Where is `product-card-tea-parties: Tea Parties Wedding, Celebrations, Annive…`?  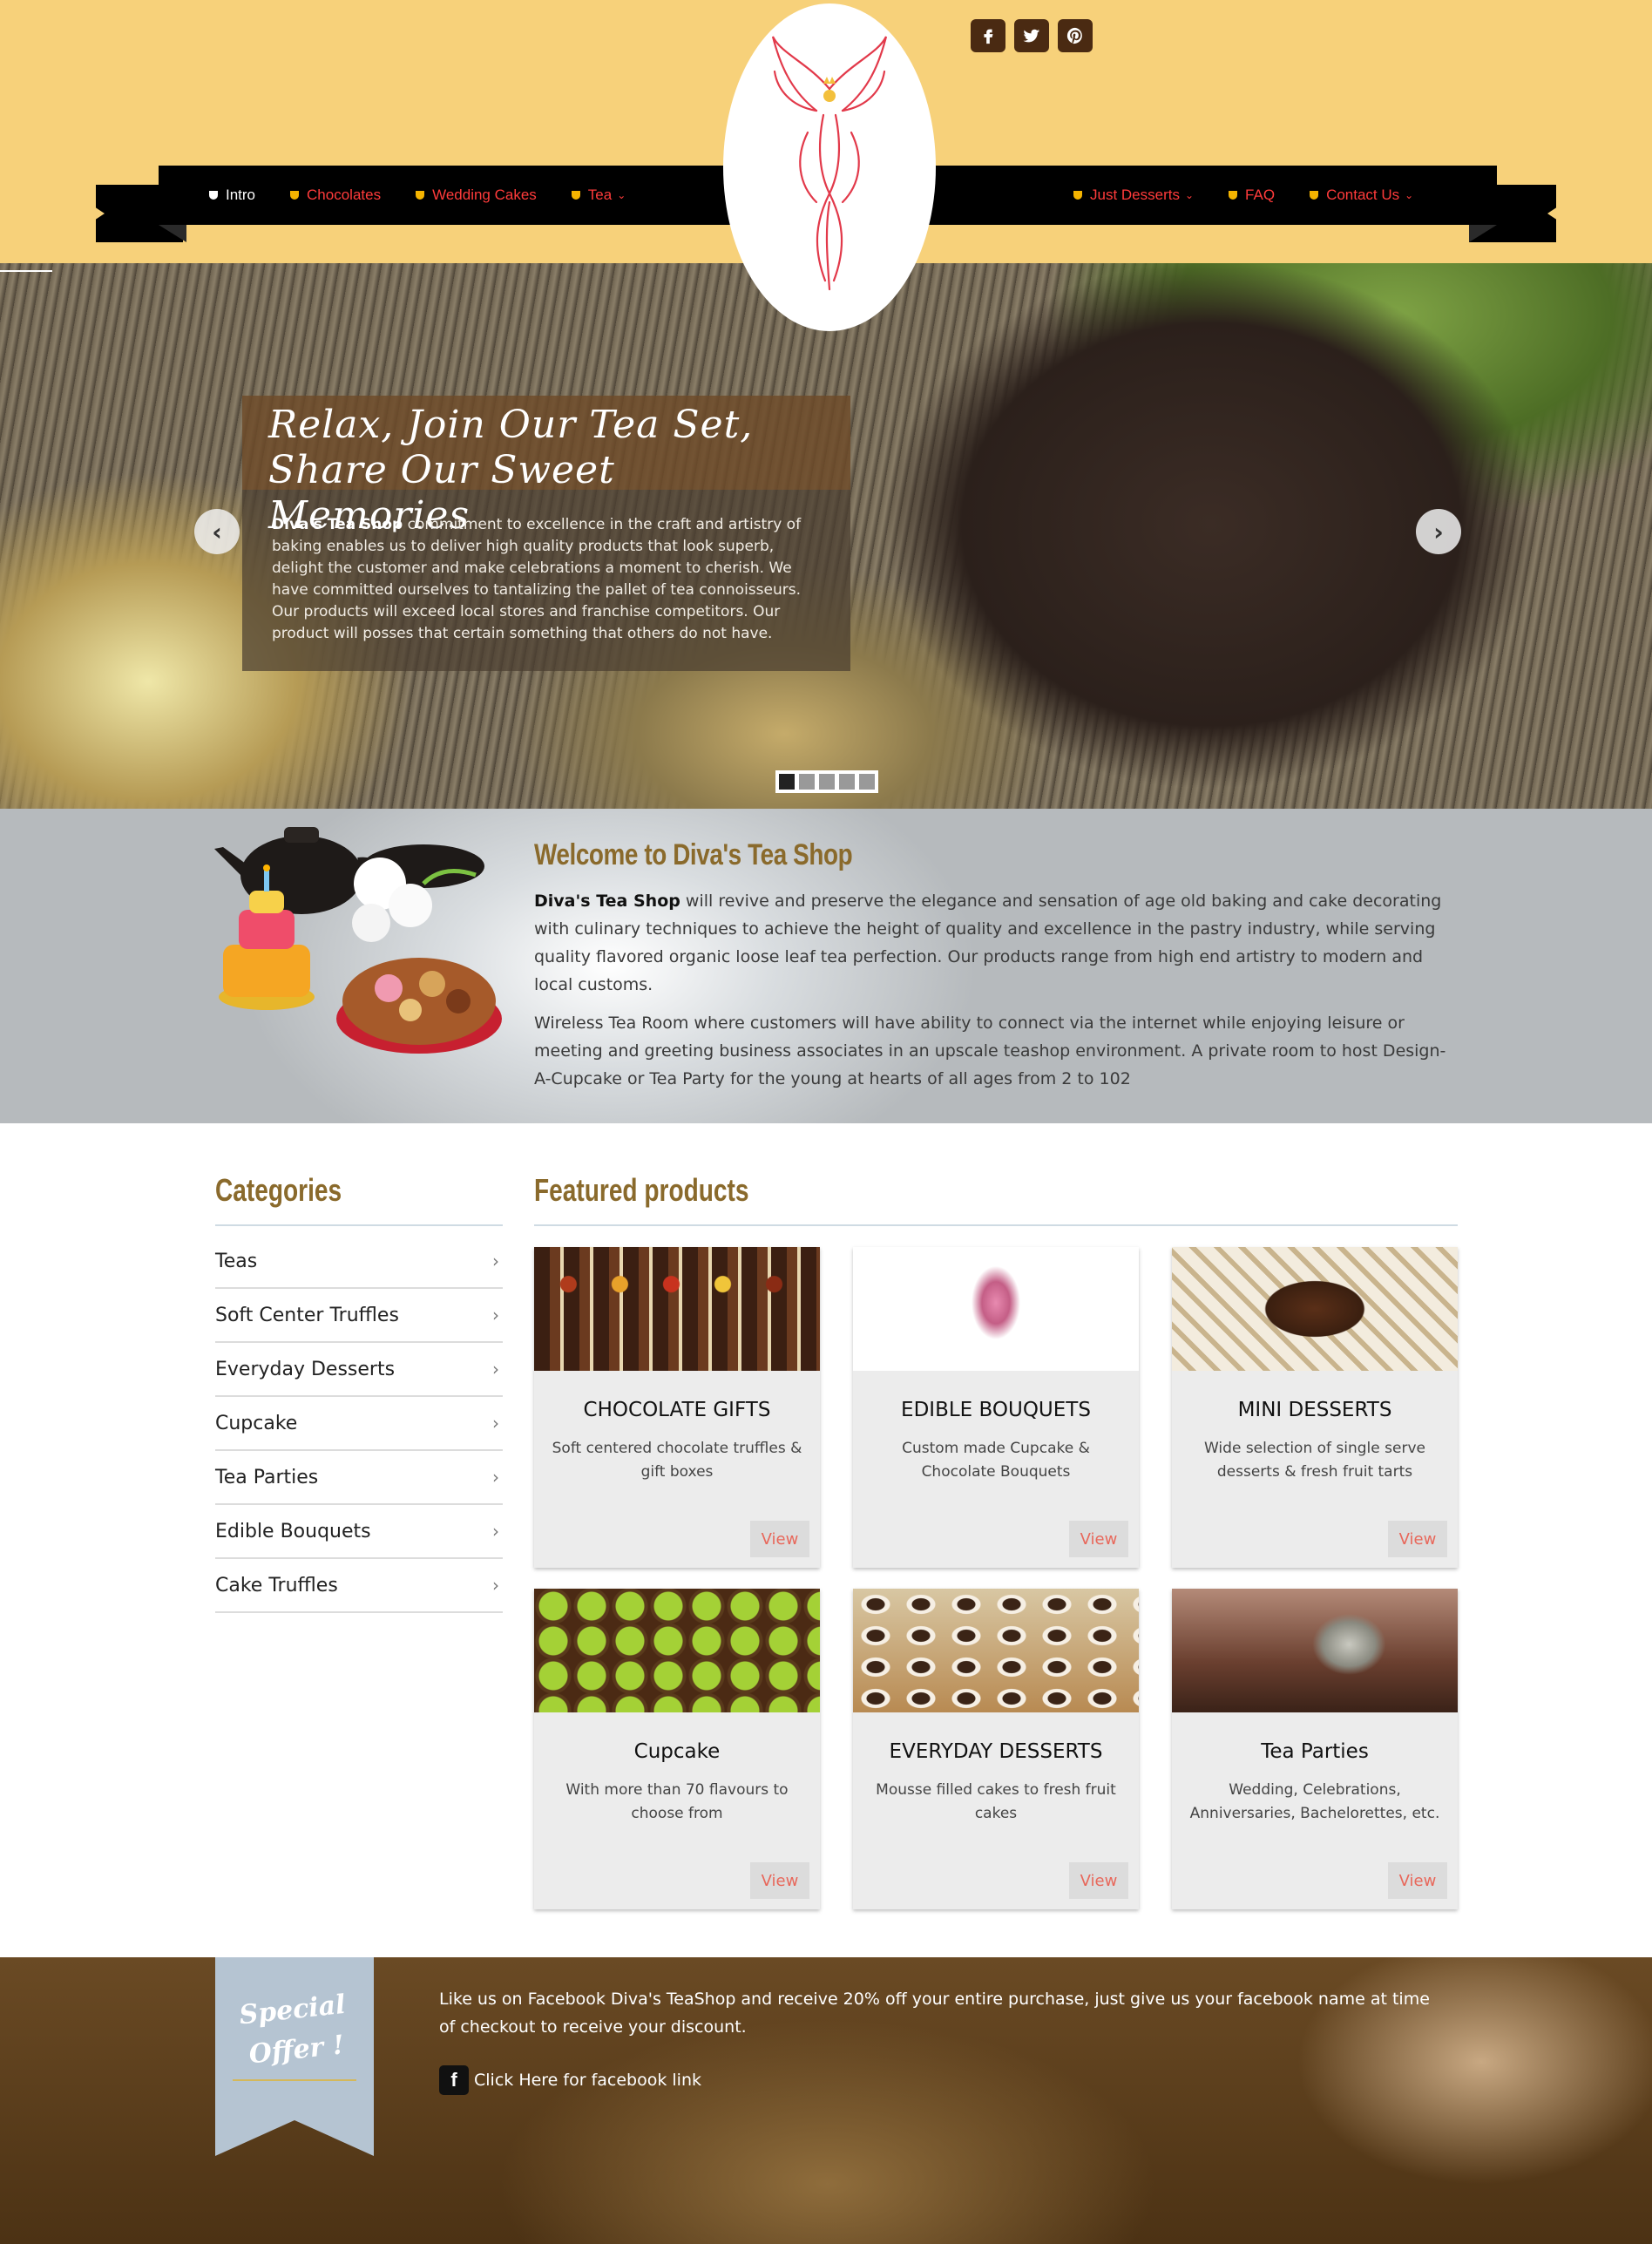 product-card-tea-parties: Tea Parties Wedding, Celebrations, Annive… is located at coordinates (1315, 1749).